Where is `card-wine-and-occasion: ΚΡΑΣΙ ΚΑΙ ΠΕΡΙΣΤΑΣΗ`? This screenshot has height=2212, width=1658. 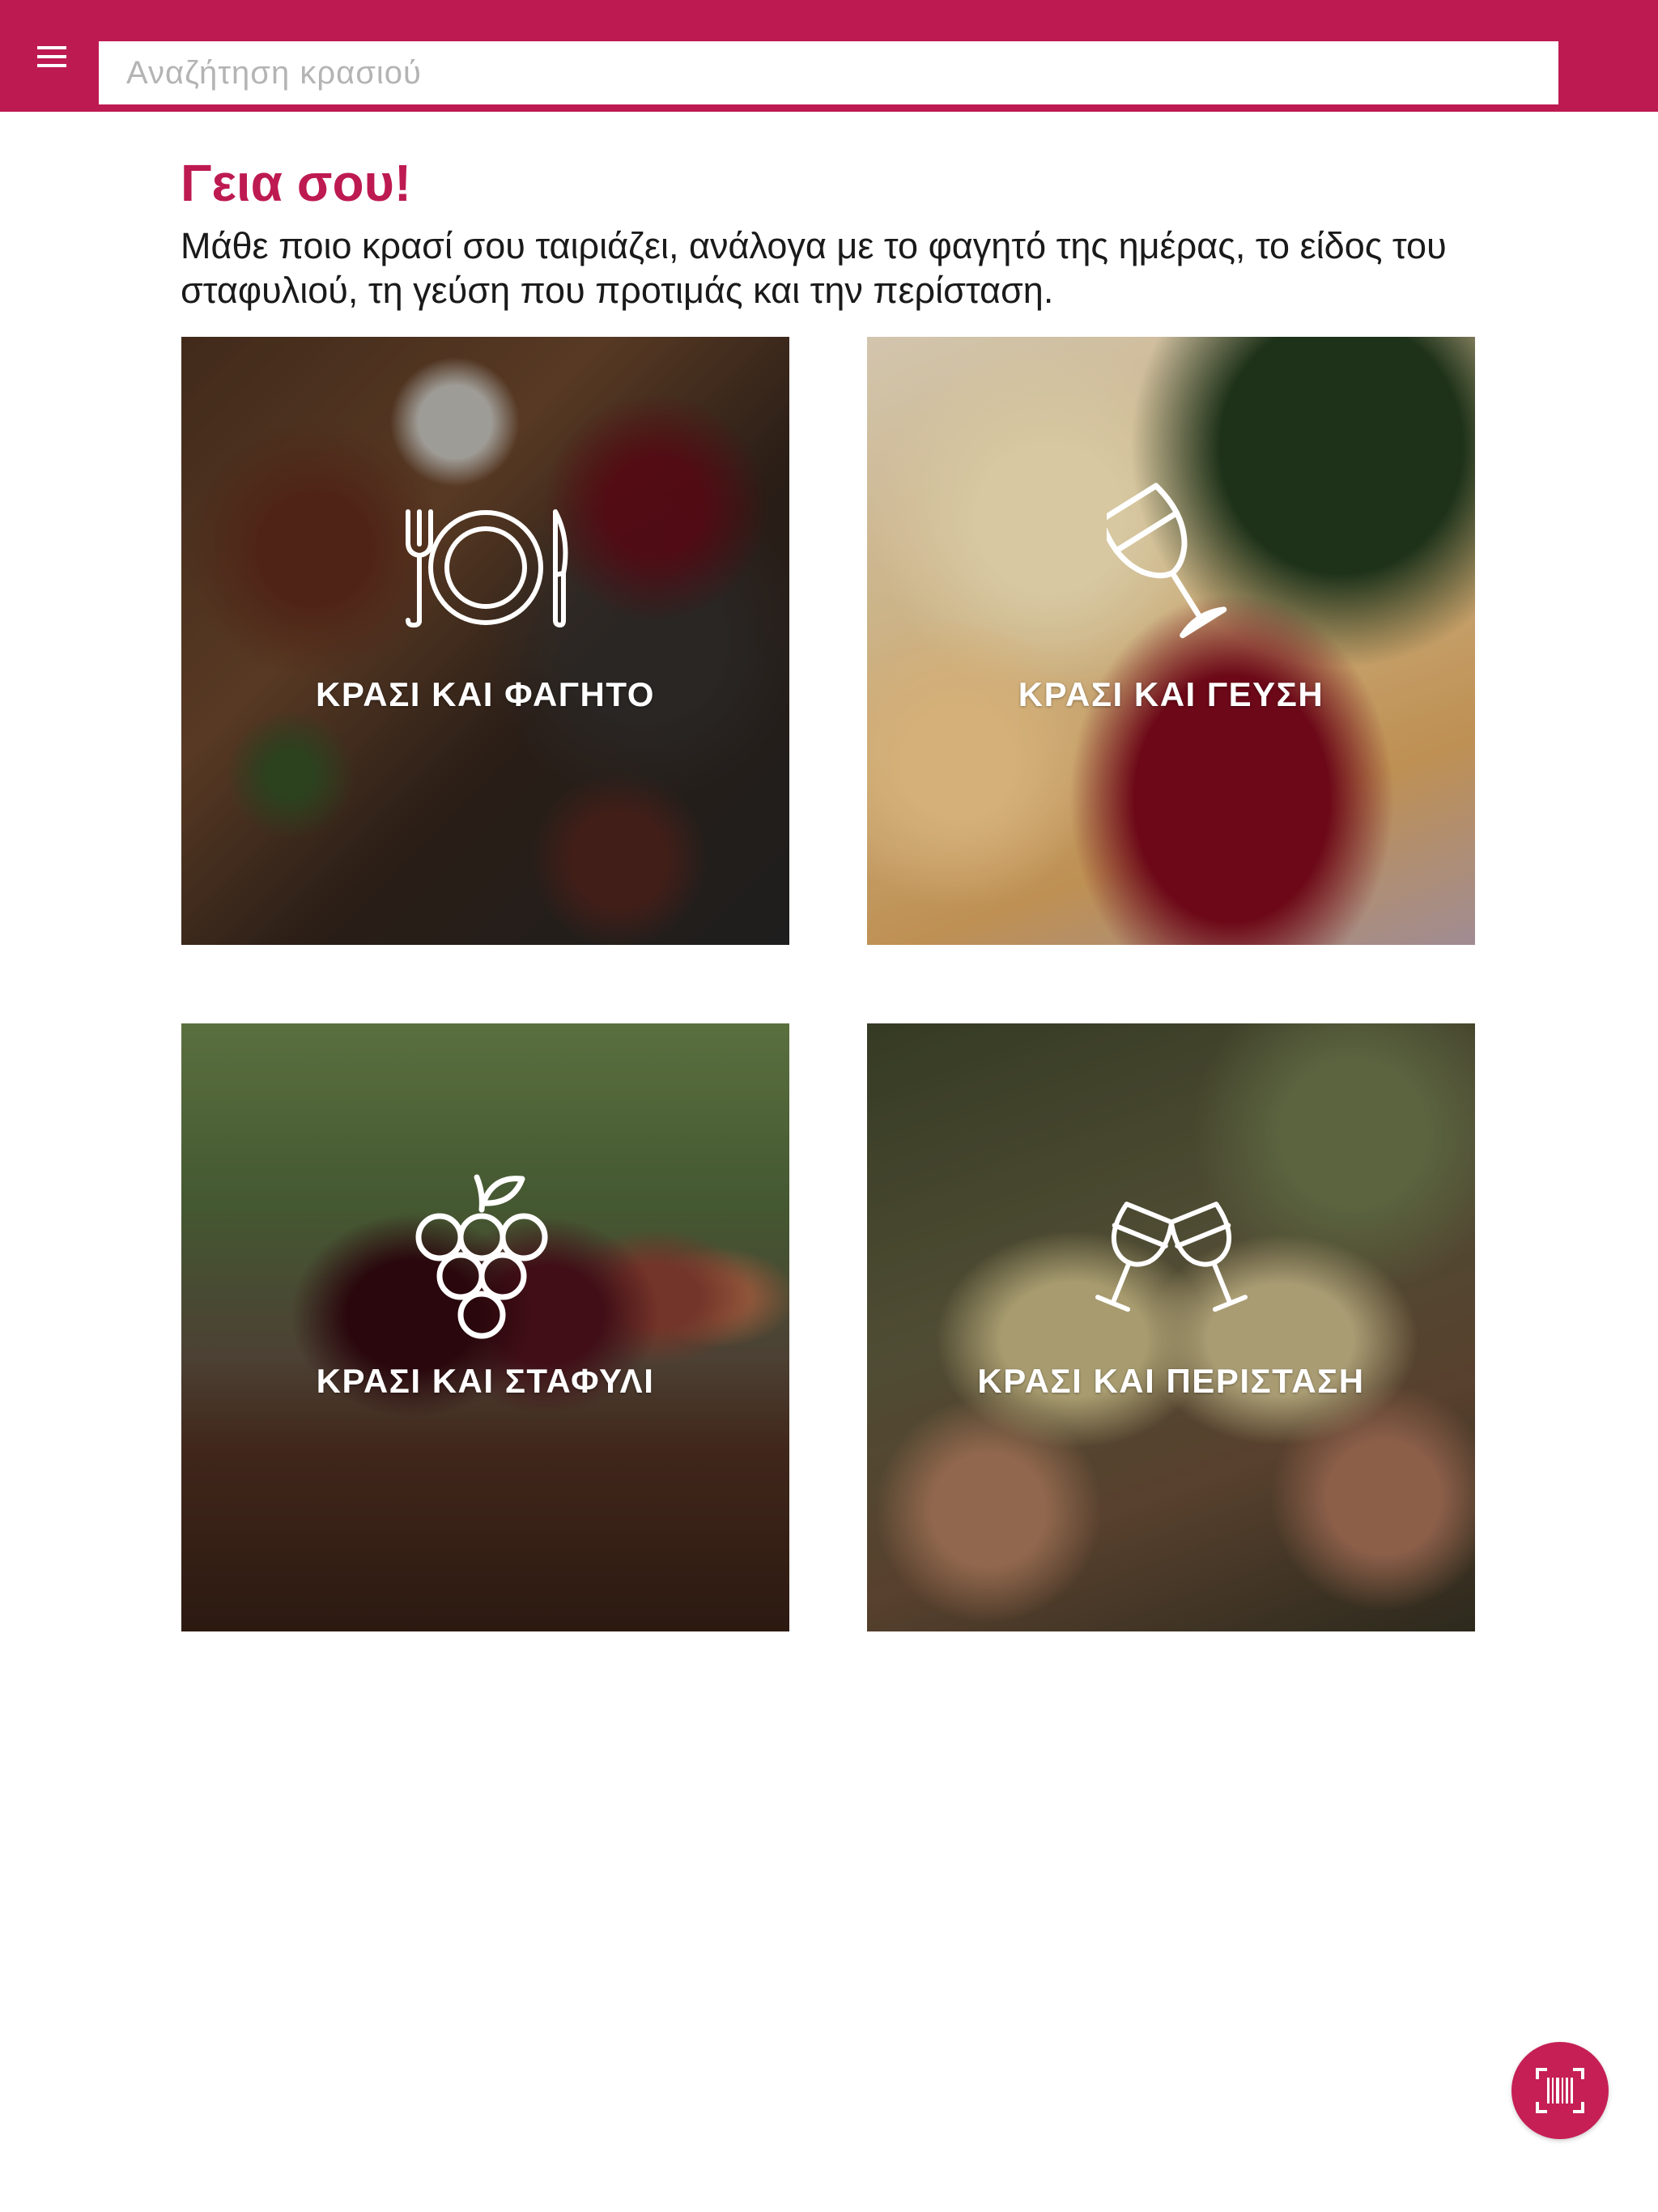 card-wine-and-occasion: ΚΡΑΣΙ ΚΑΙ ΠΕΡΙΣΤΑΣΗ is located at coordinates (1171, 1327).